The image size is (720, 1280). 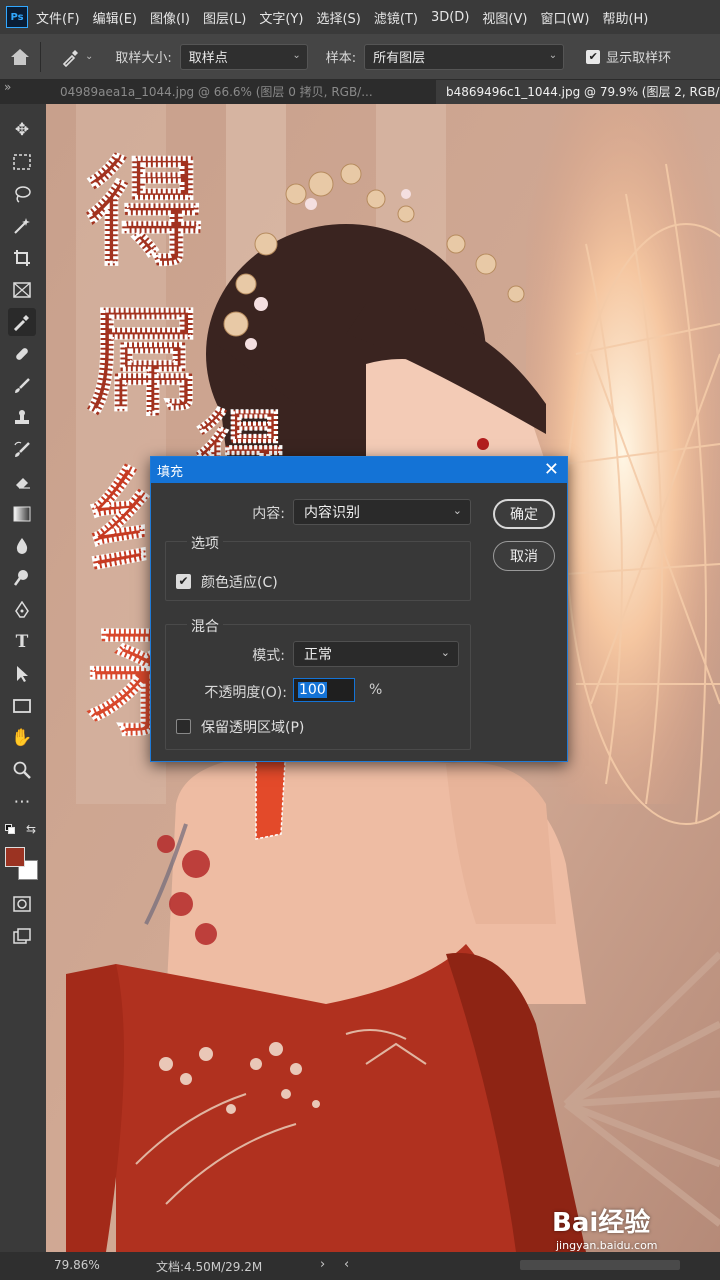 I want to click on dialog-titlebar: 填充 ✕, so click(x=359, y=470).